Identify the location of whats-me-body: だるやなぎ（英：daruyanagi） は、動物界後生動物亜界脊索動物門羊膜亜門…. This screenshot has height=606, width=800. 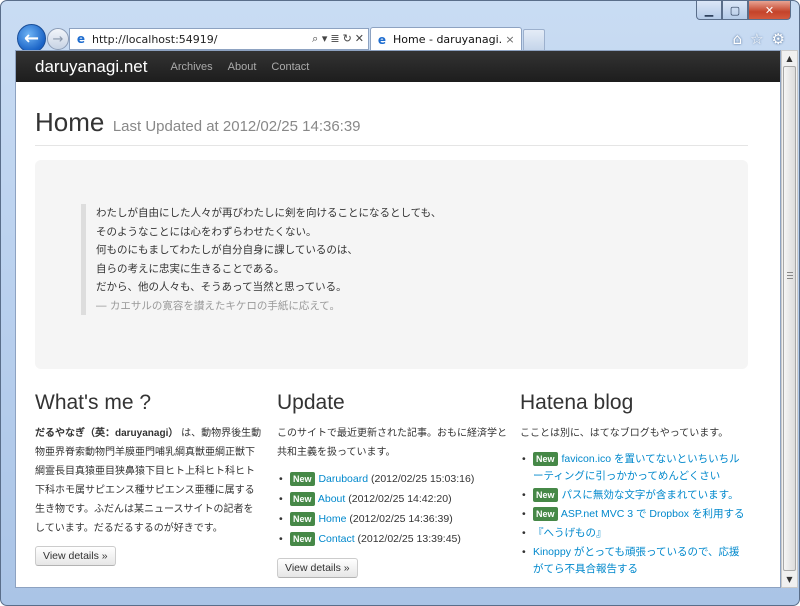
(149, 481).